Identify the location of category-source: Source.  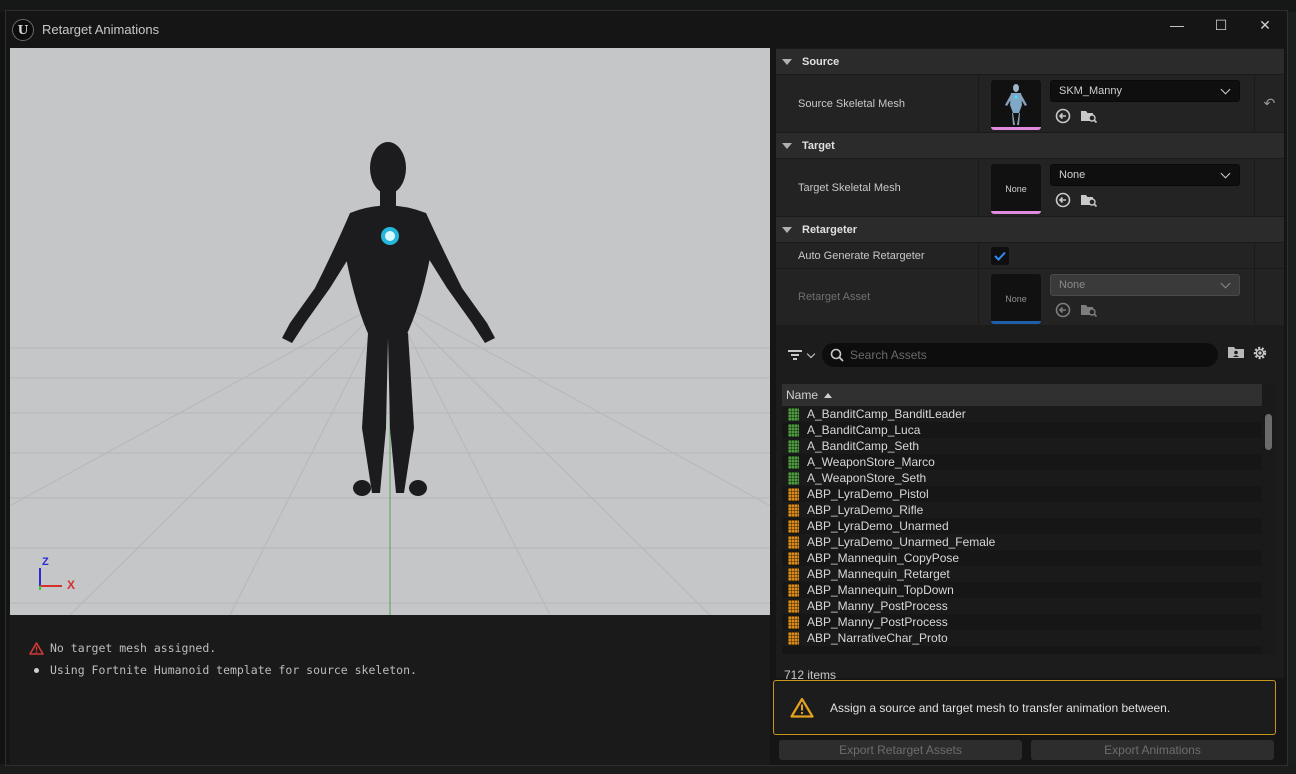
(1030, 61).